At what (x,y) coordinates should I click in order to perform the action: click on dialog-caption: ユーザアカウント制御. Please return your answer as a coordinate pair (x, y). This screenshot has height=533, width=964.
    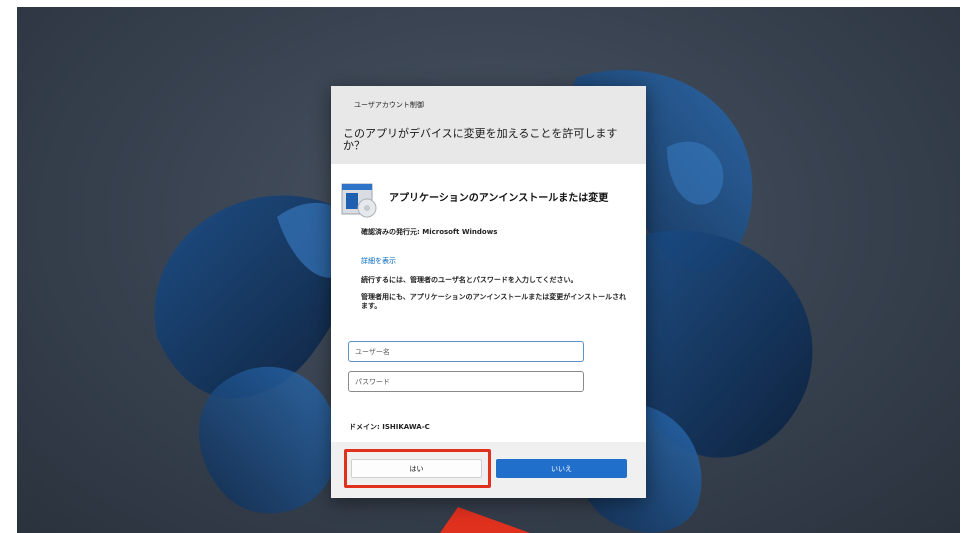
    Looking at the image, I should click on (389, 105).